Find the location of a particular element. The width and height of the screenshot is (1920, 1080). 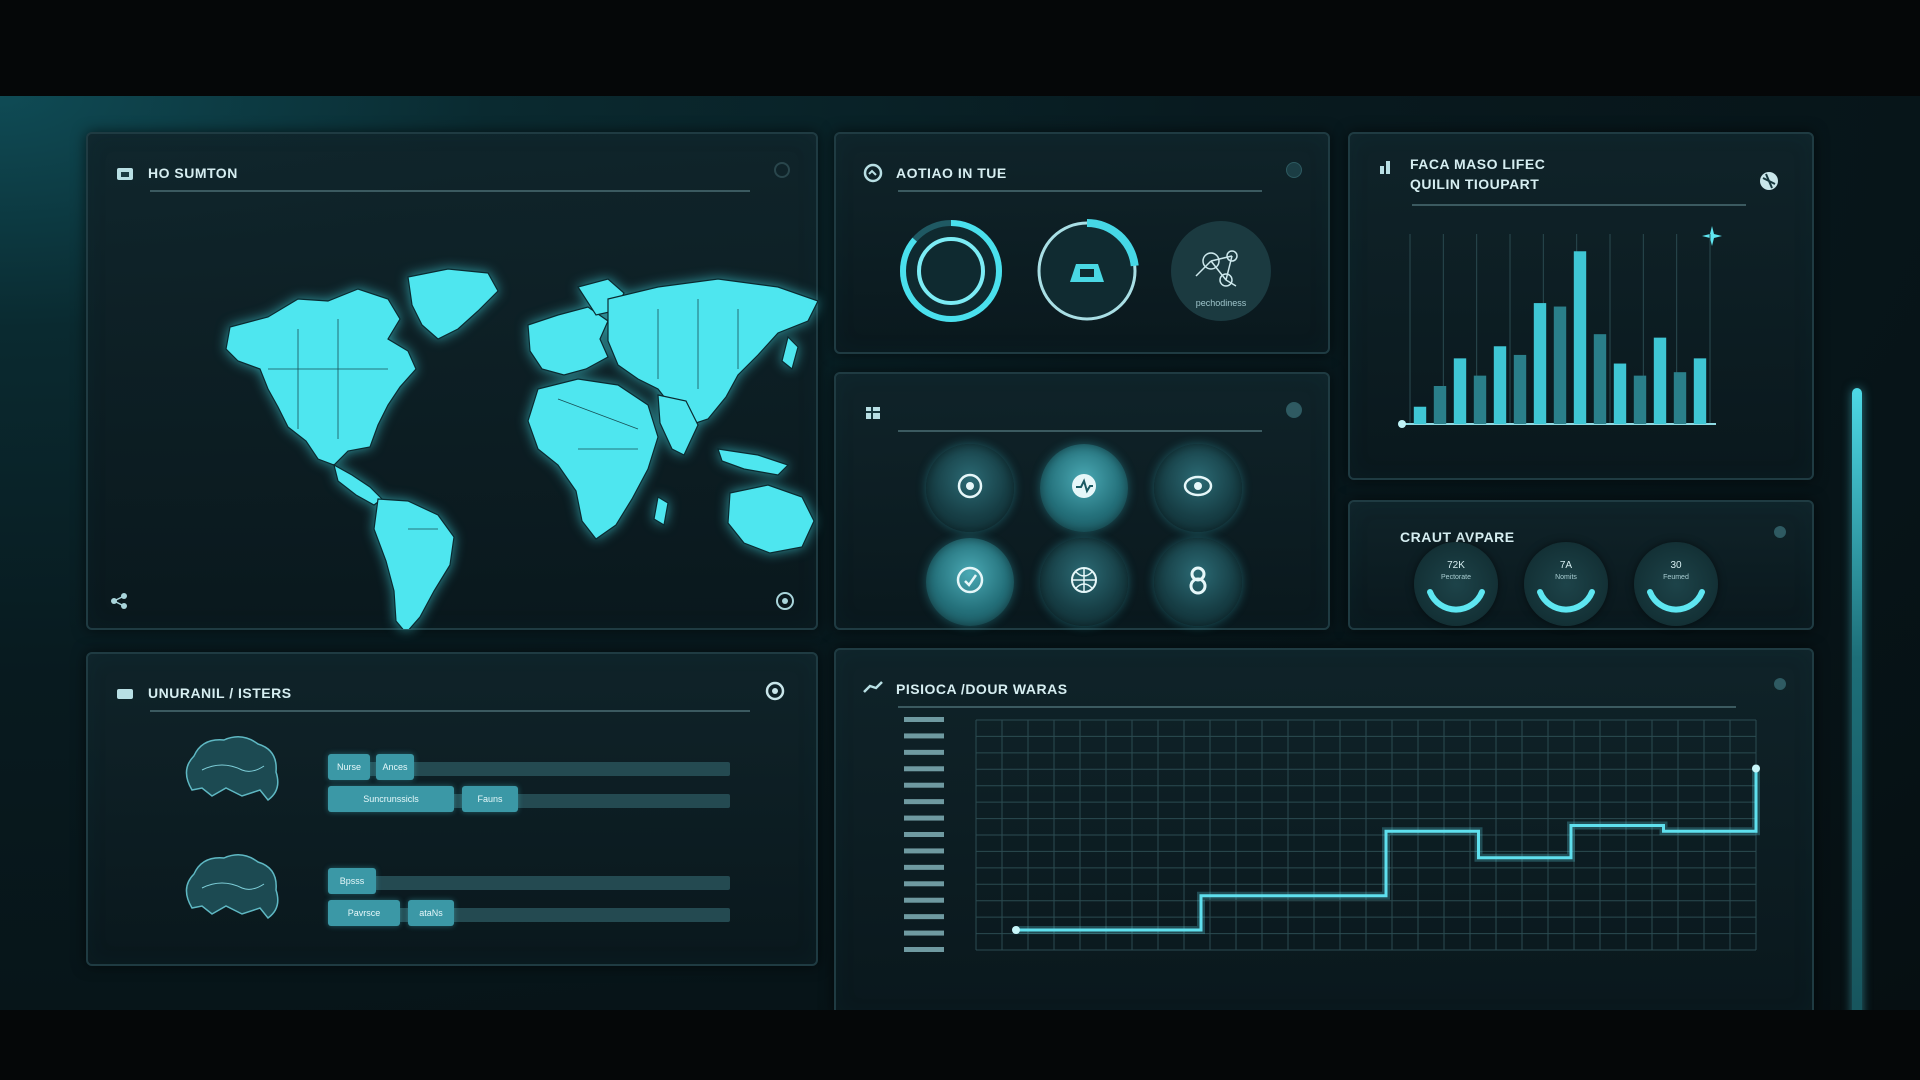

activity-panel: AOTIAO IN TUE pechodiness is located at coordinates (1082, 243).